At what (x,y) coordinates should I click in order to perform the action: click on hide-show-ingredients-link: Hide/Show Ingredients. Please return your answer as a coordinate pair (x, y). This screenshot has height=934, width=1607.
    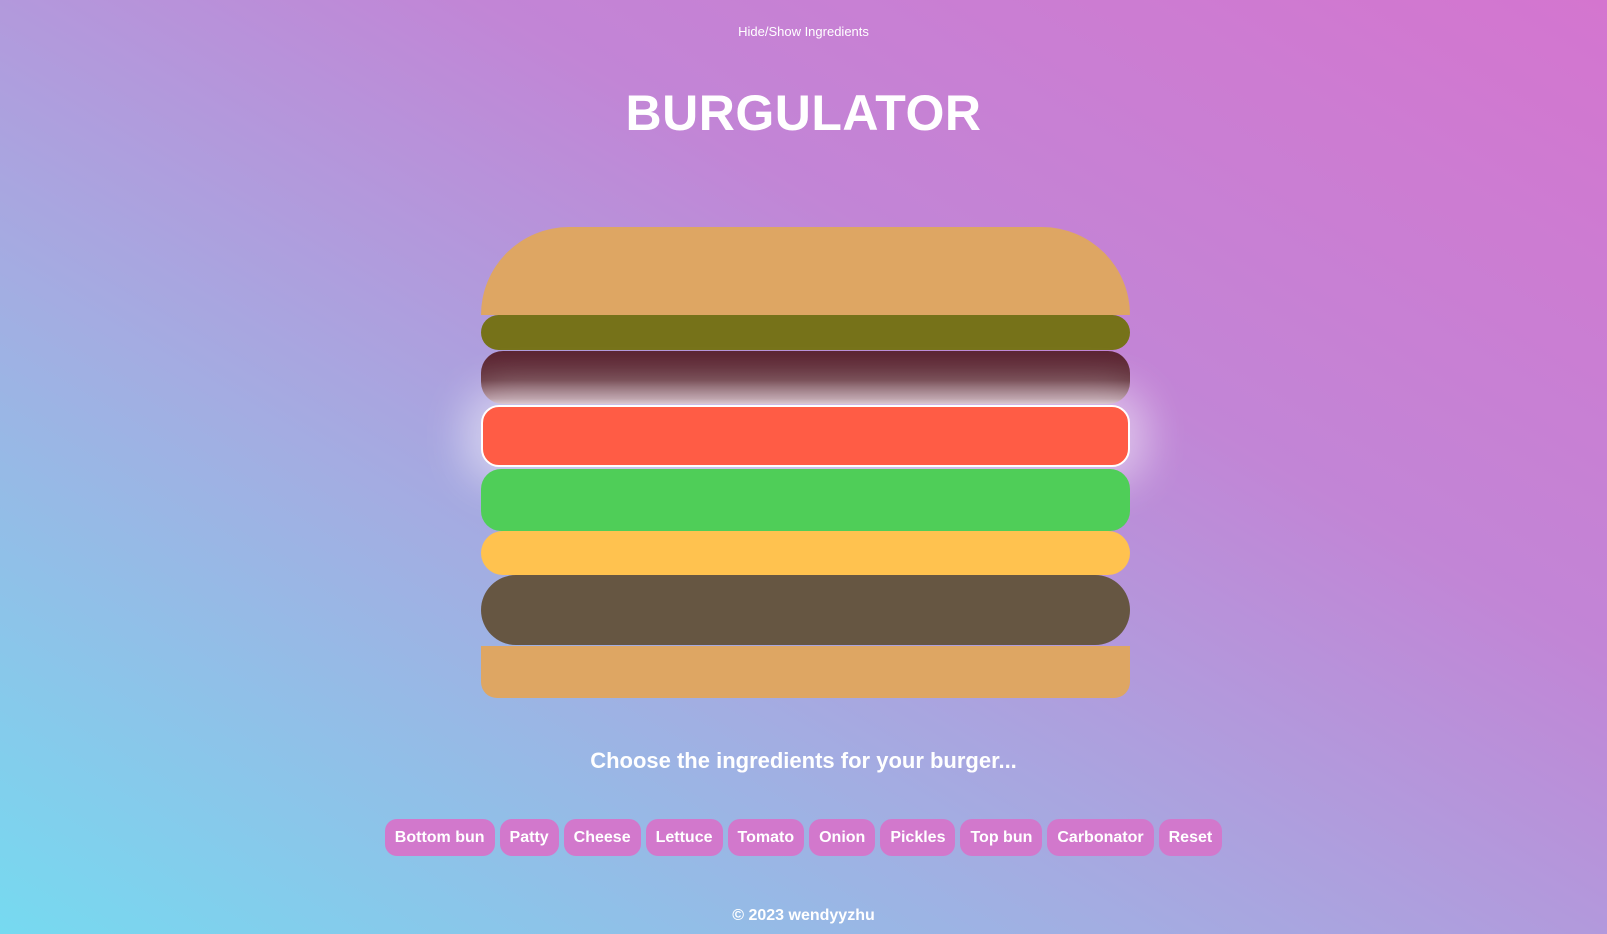
    Looking at the image, I should click on (803, 31).